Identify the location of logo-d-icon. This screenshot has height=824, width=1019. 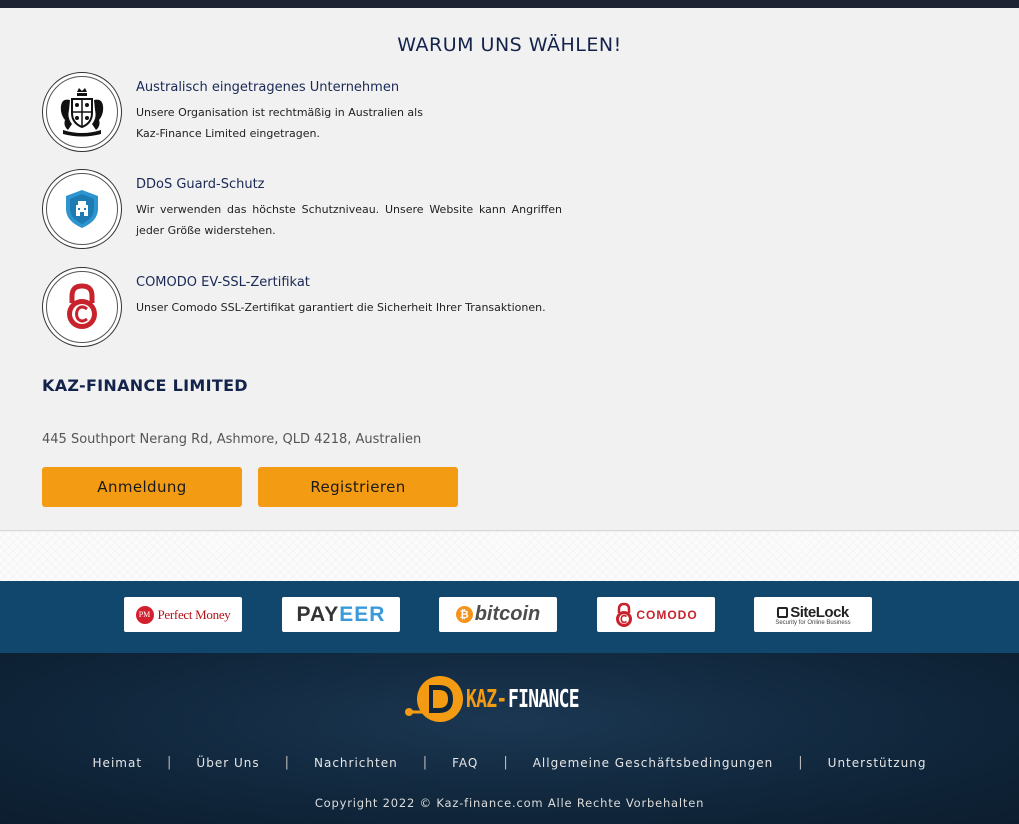
(434, 699).